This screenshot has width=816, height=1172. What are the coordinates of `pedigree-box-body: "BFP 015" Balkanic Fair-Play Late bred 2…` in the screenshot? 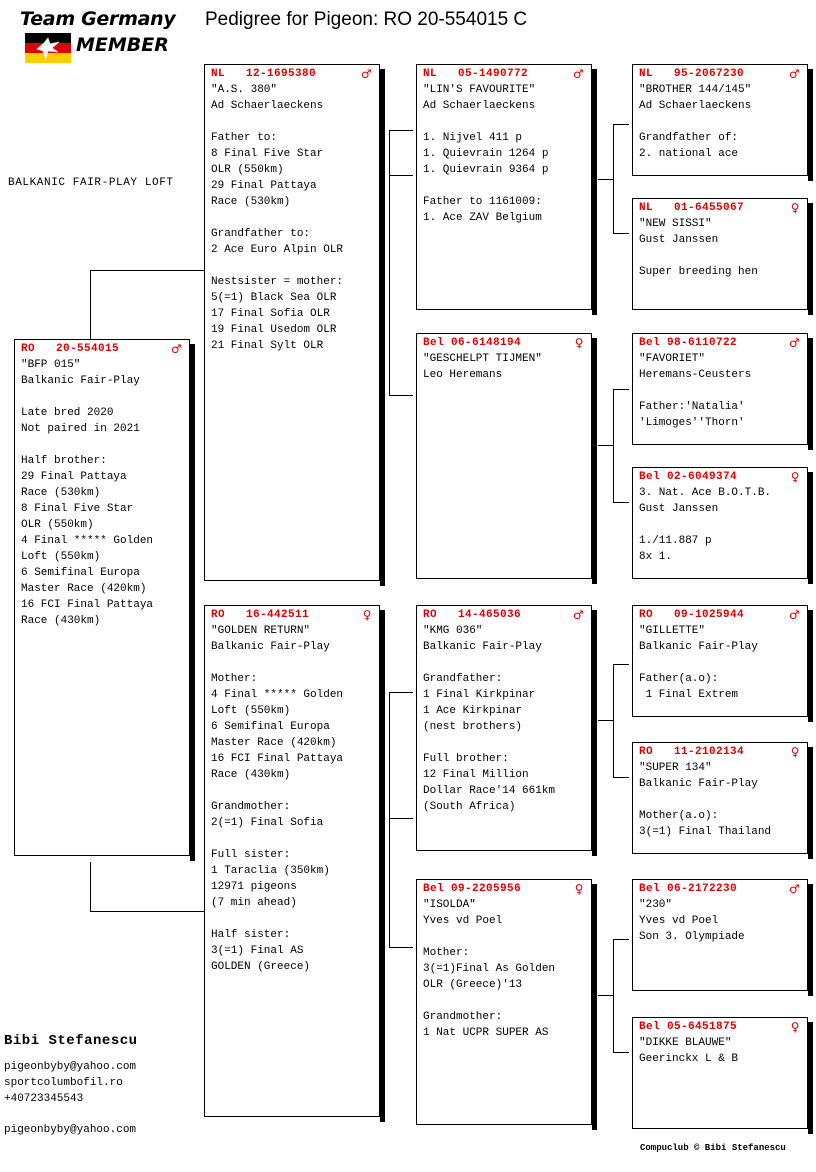 It's located at (87, 493).